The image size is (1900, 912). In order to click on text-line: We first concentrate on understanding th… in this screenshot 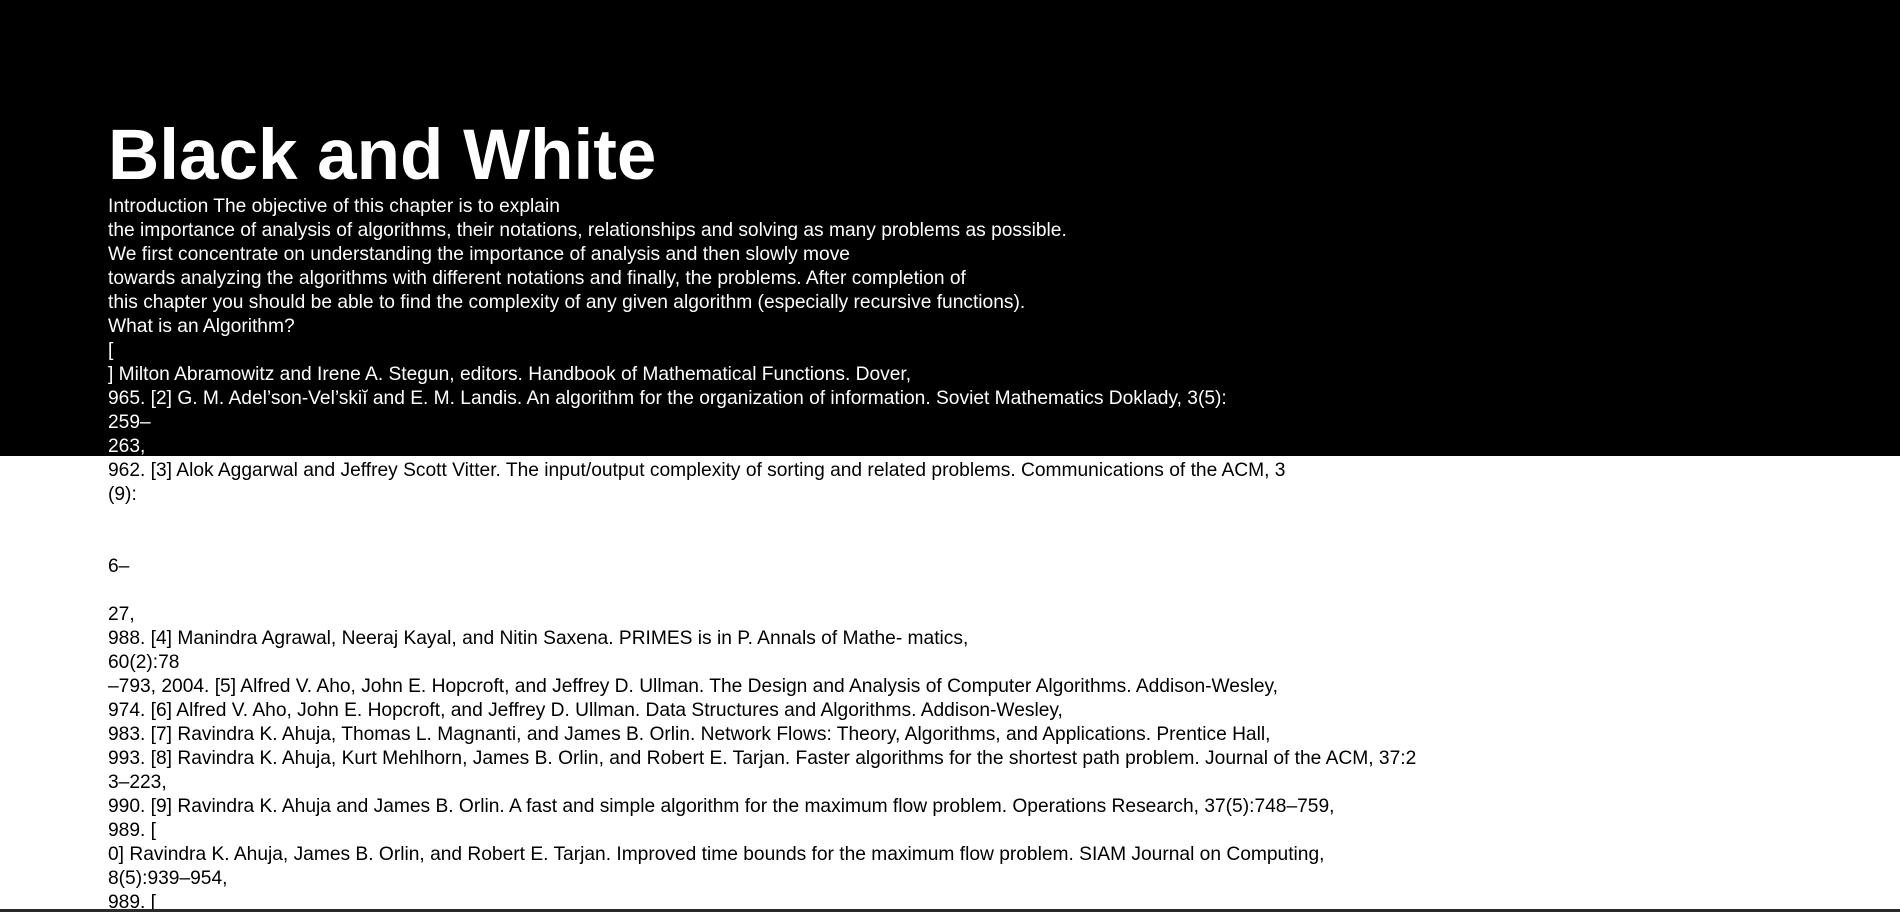, I will do `click(479, 254)`.